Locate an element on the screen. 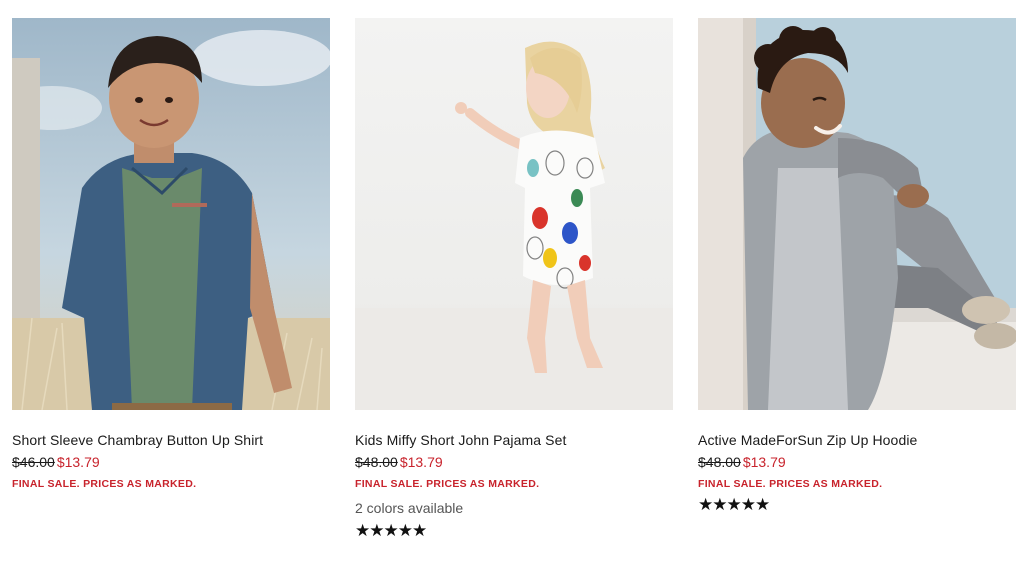 The width and height of the screenshot is (1024, 571). colors-available: 2 colors available is located at coordinates (514, 508).